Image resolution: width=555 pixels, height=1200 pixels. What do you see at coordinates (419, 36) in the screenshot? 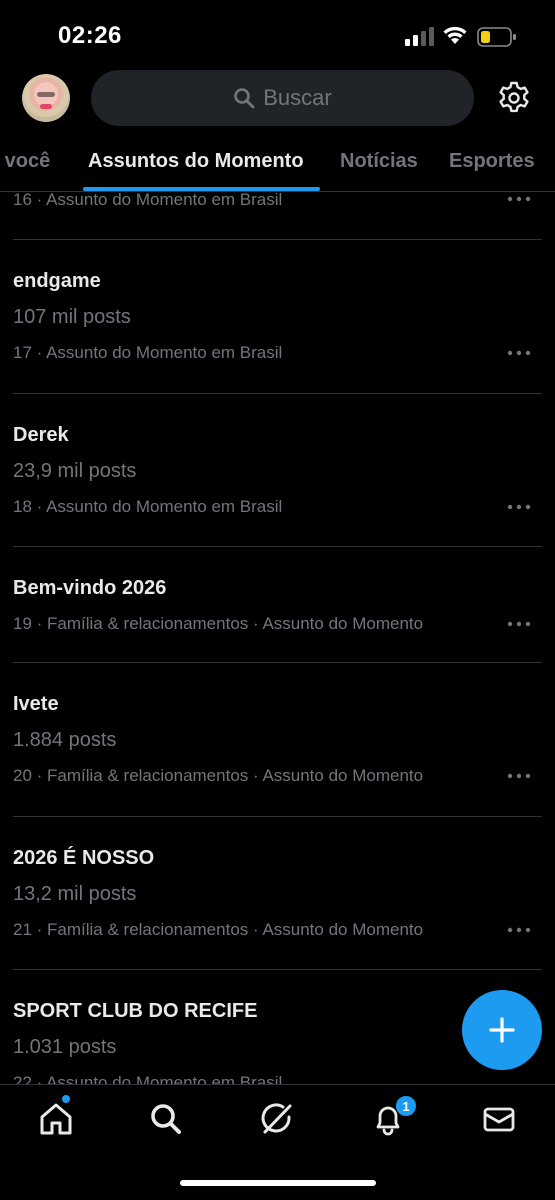
I see `cellular-signal-icon` at bounding box center [419, 36].